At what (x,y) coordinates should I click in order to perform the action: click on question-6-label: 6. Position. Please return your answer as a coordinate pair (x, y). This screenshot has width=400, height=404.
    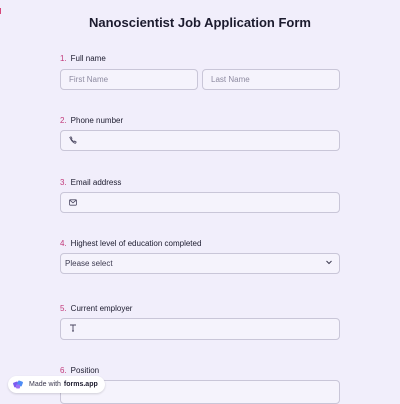
    Looking at the image, I should click on (79, 370).